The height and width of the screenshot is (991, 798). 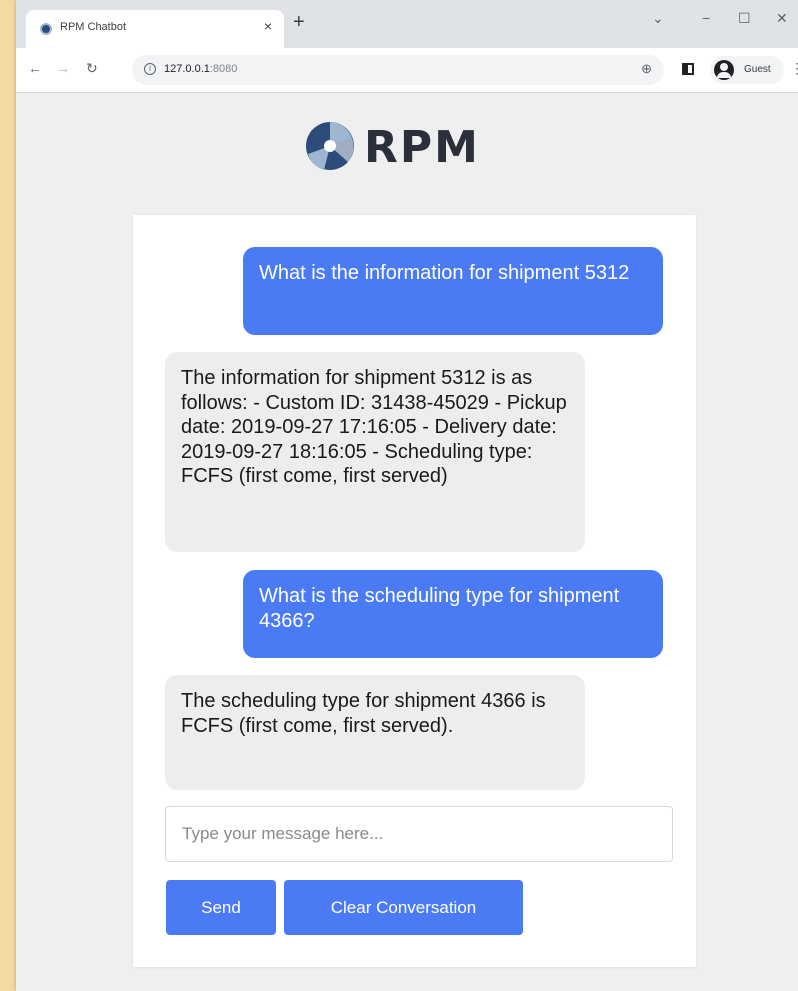 I want to click on profile-label: Guest, so click(x=757, y=69).